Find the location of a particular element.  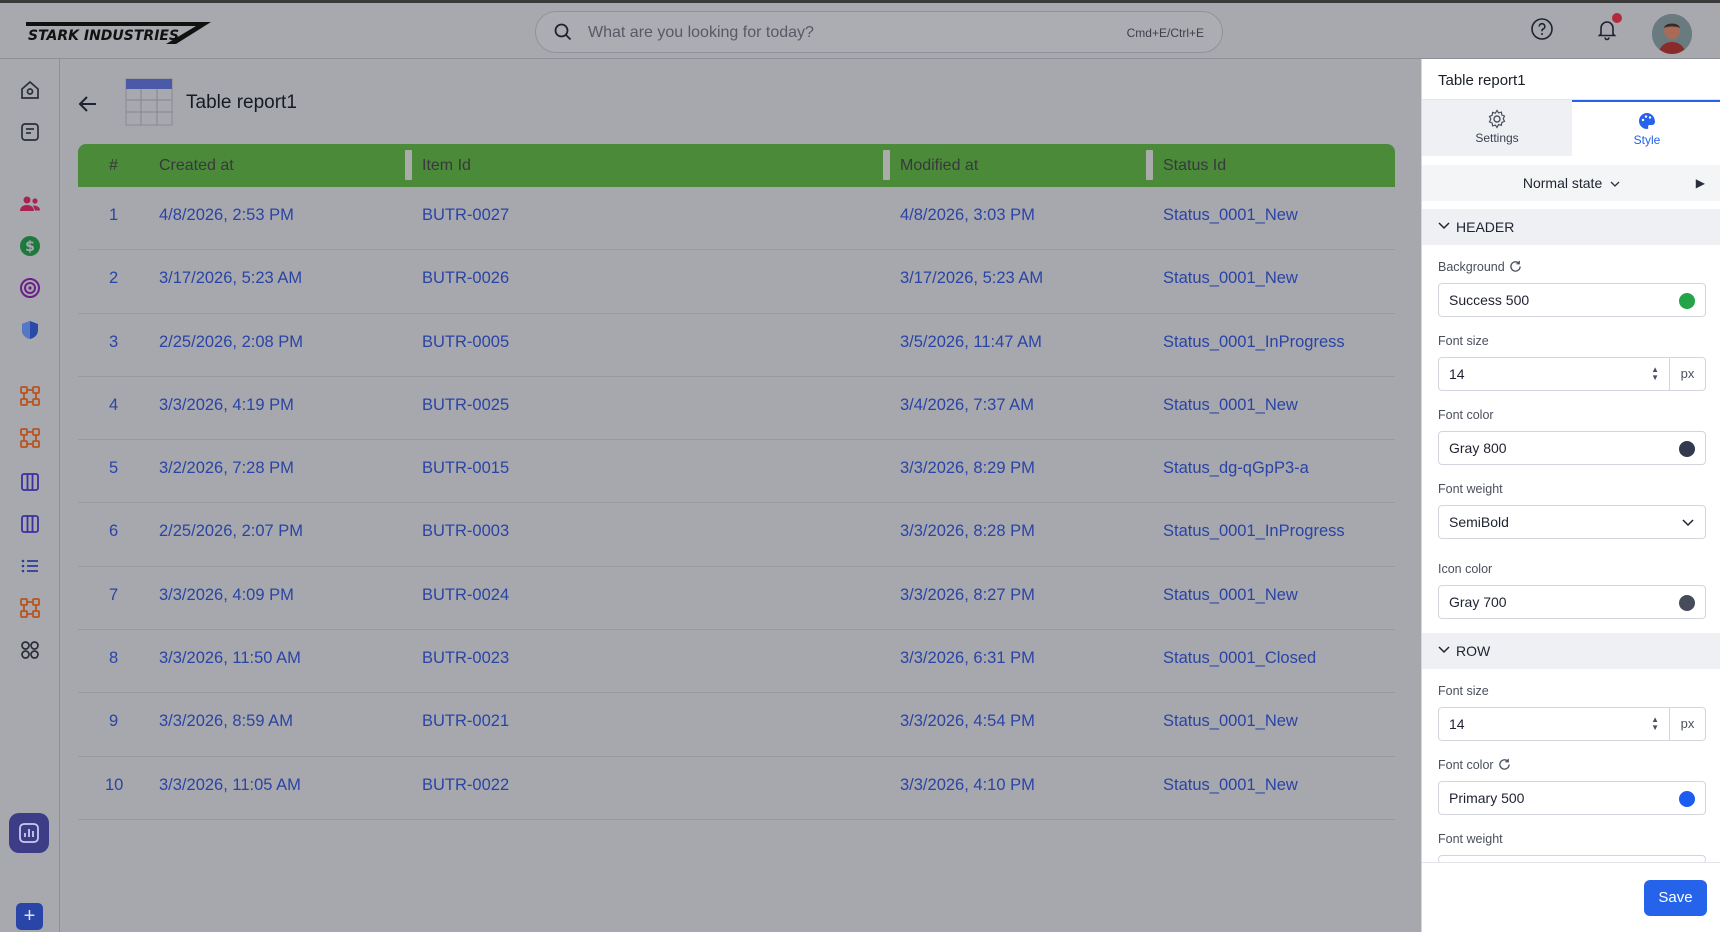

header-background-field: Success 500 is located at coordinates (1572, 300).